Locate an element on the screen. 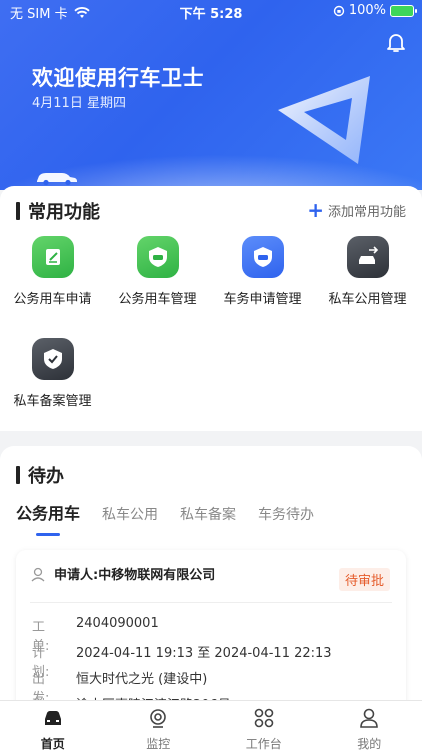  tab-vehicle-affairs: 车务待办 is located at coordinates (286, 517).